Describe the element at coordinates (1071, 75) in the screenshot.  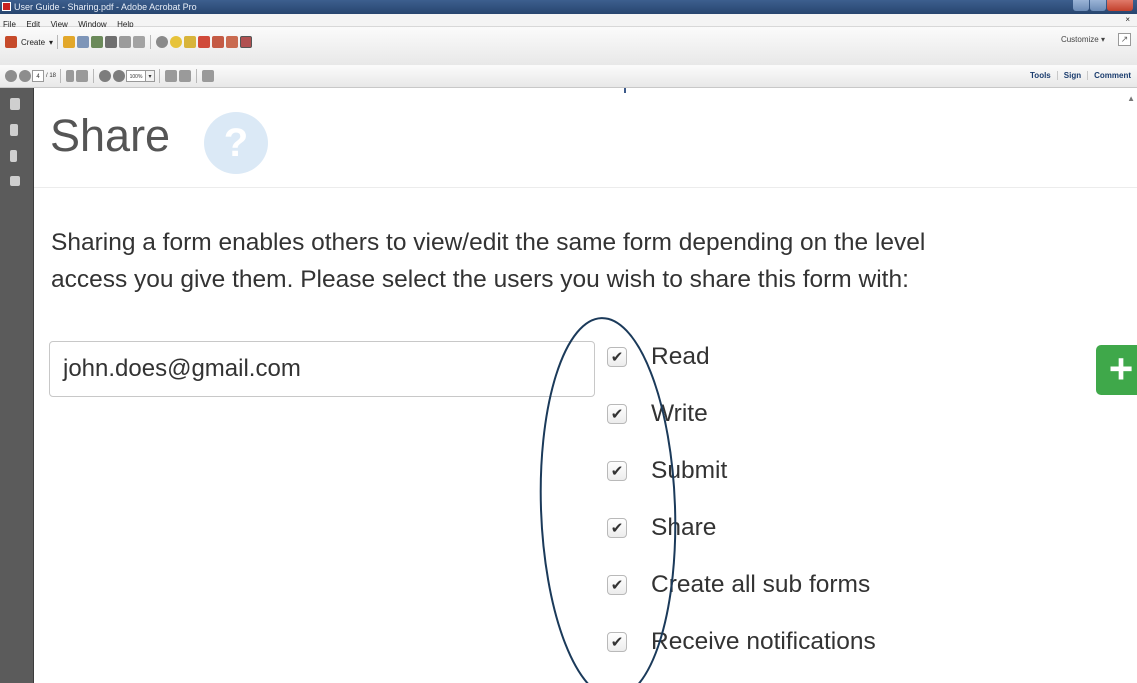
I see `sign-panel-link: Sign` at that location.